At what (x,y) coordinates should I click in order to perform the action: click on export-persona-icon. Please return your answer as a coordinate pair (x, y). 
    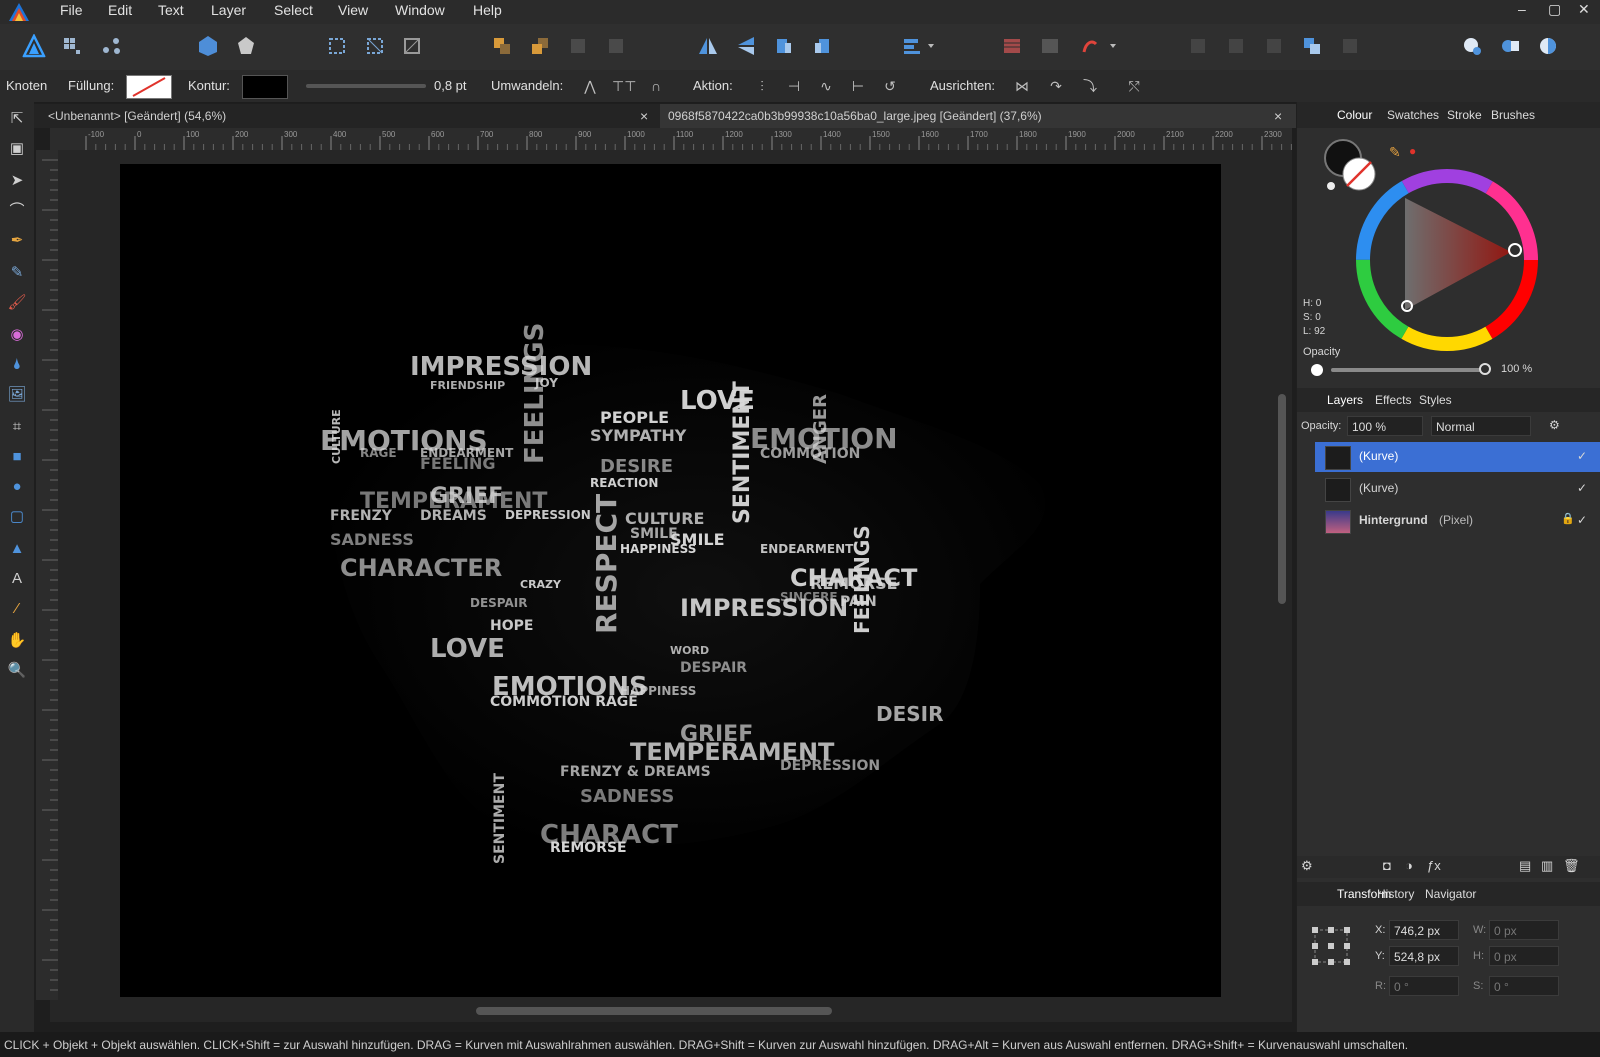
    Looking at the image, I should click on (112, 46).